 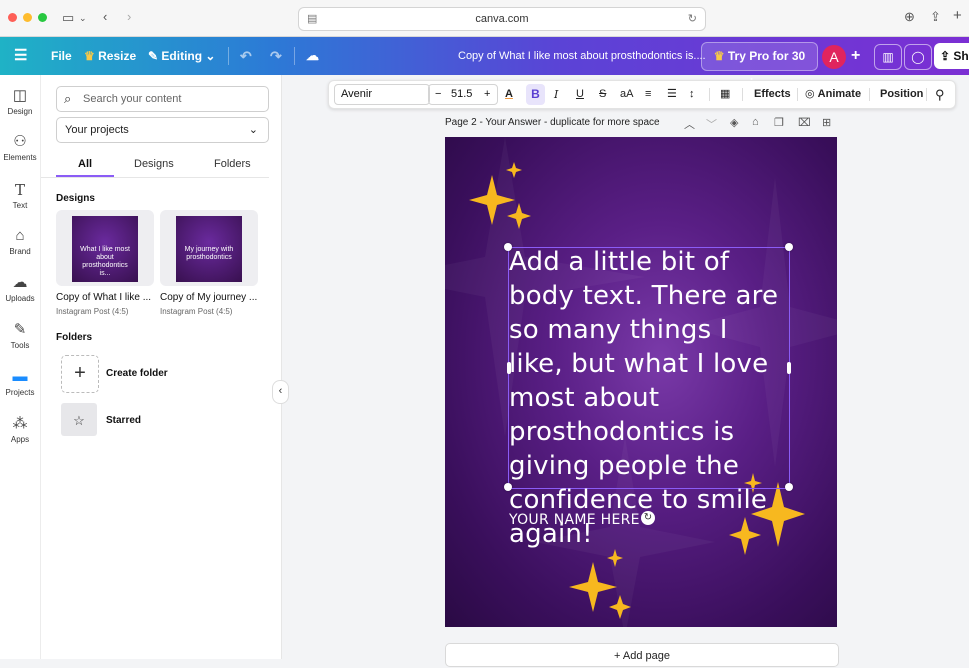 I want to click on layout-icon: ◫, so click(x=20, y=95).